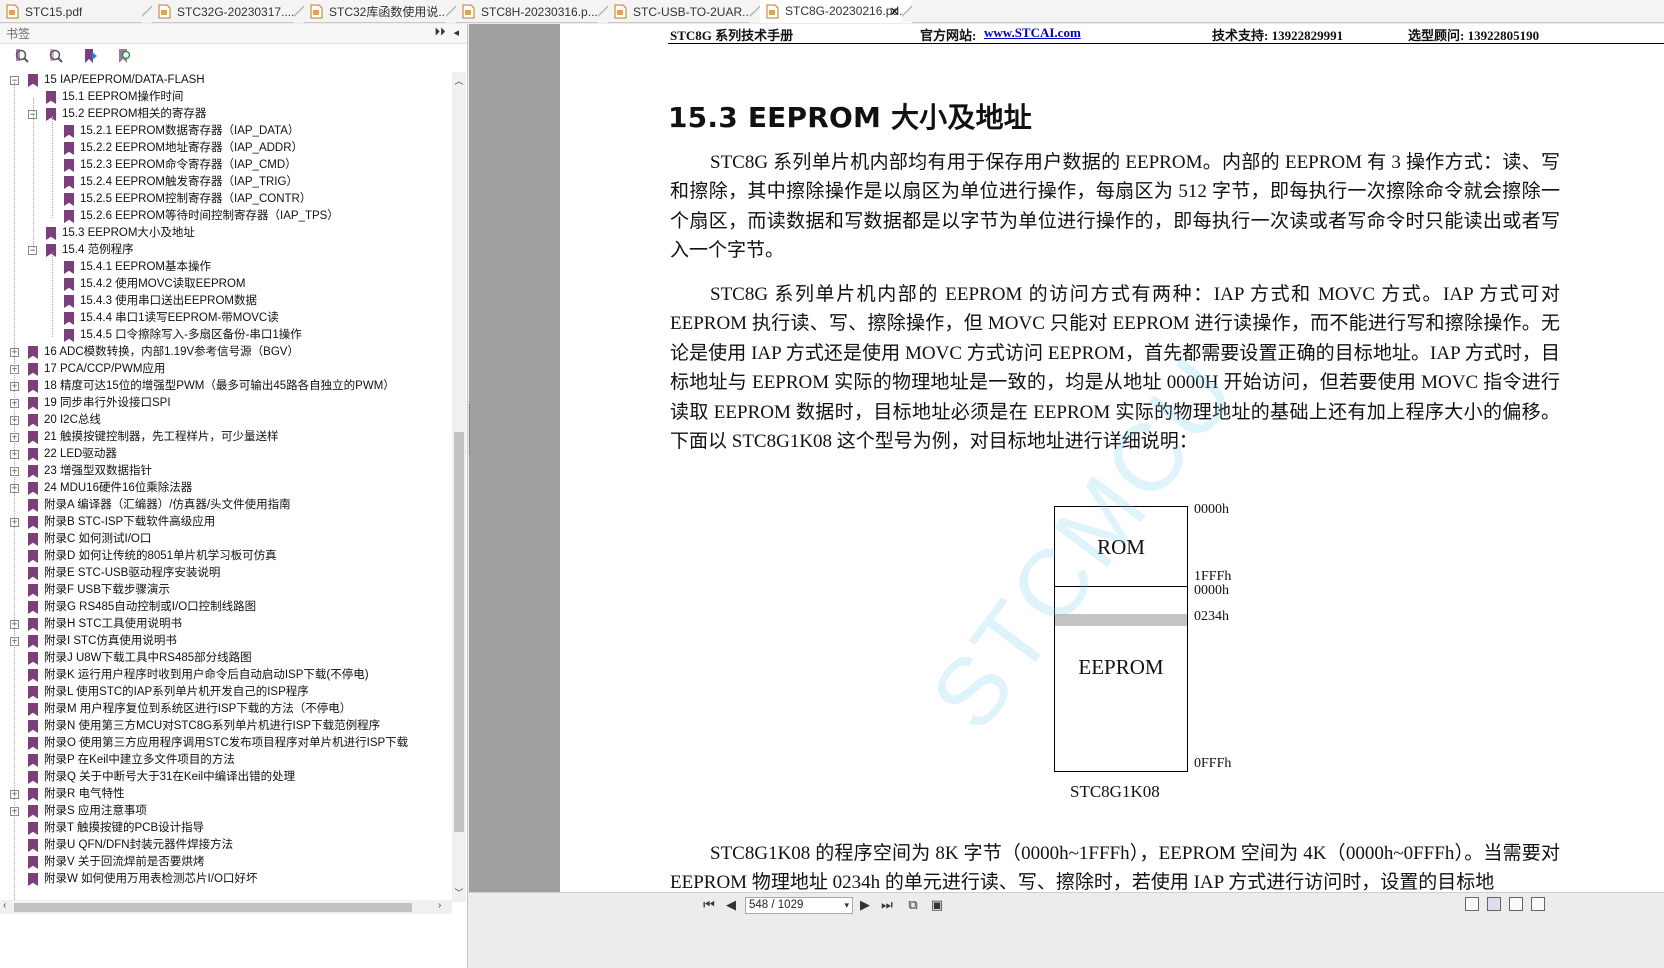 This screenshot has width=1664, height=968. I want to click on bookmark-item: 15.2.6 EEPROM等待时间控制寄存器（IAP_TPS）, so click(226, 216).